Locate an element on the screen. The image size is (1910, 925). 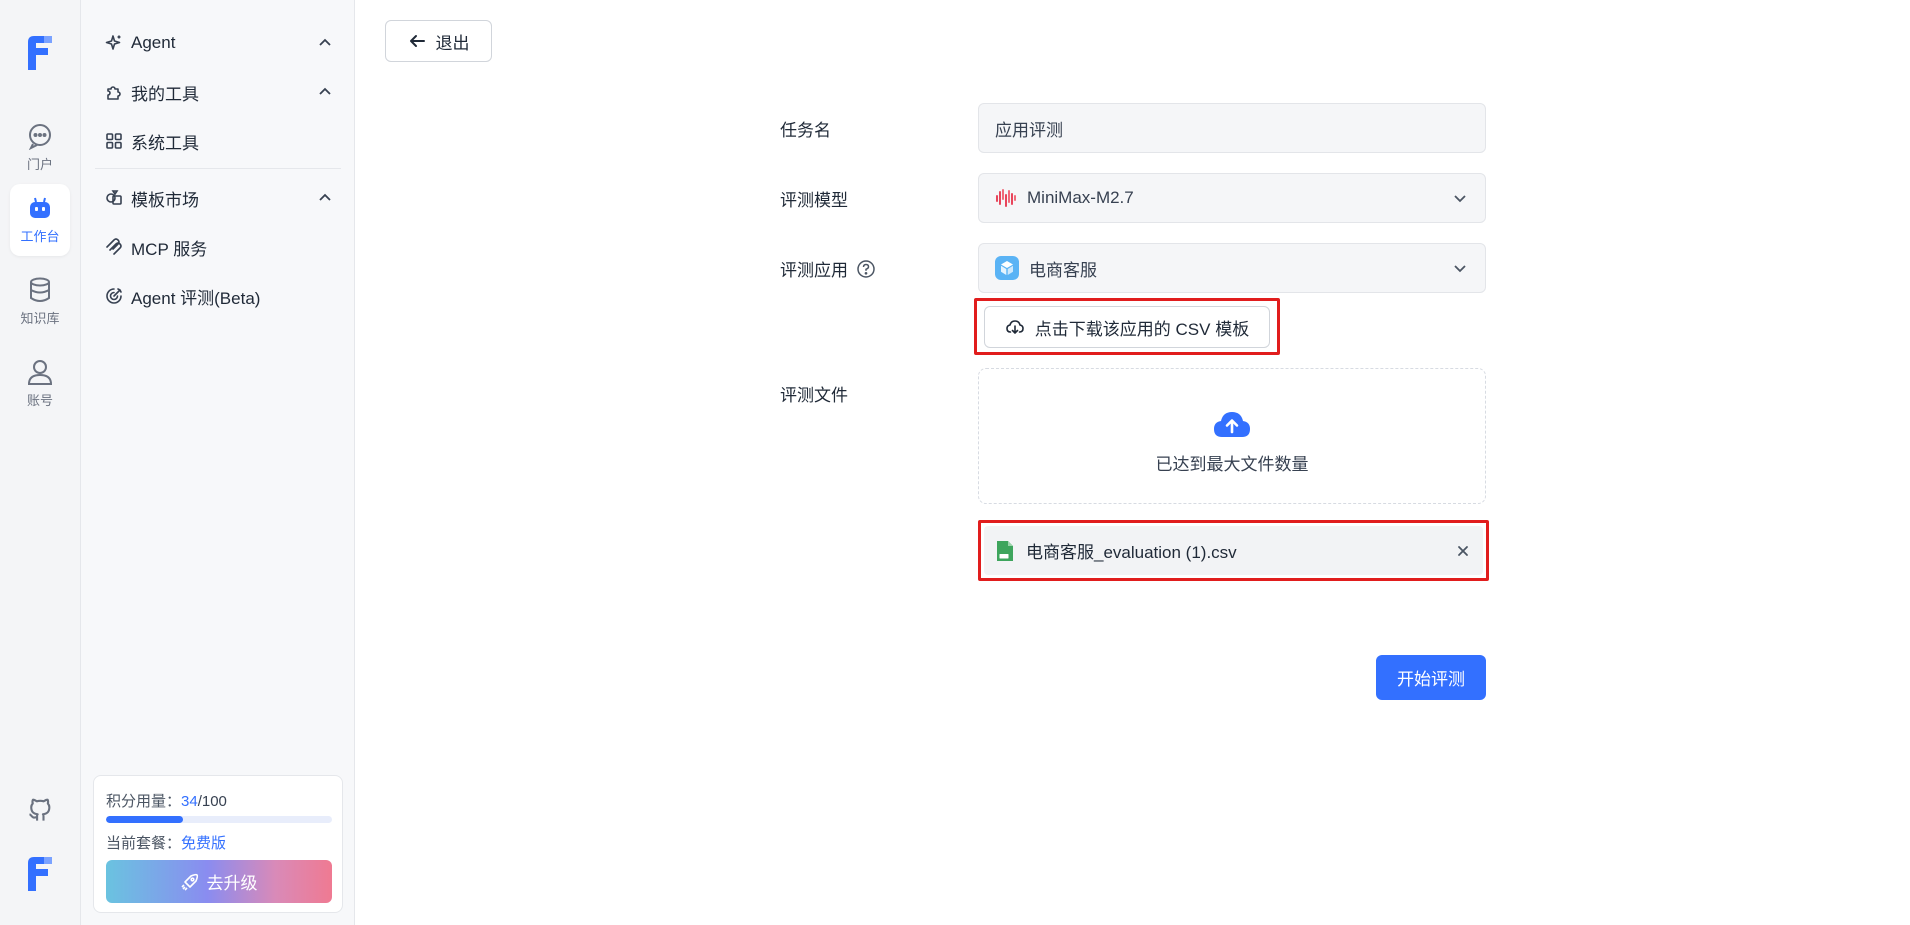
model-value: MiniMax-M2.7 is located at coordinates (1080, 197).